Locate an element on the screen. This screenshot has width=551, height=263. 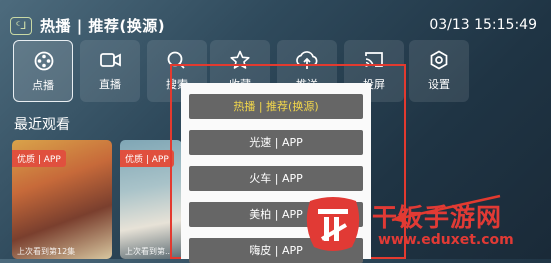
nav-vod: 点播 is located at coordinates (43, 71).